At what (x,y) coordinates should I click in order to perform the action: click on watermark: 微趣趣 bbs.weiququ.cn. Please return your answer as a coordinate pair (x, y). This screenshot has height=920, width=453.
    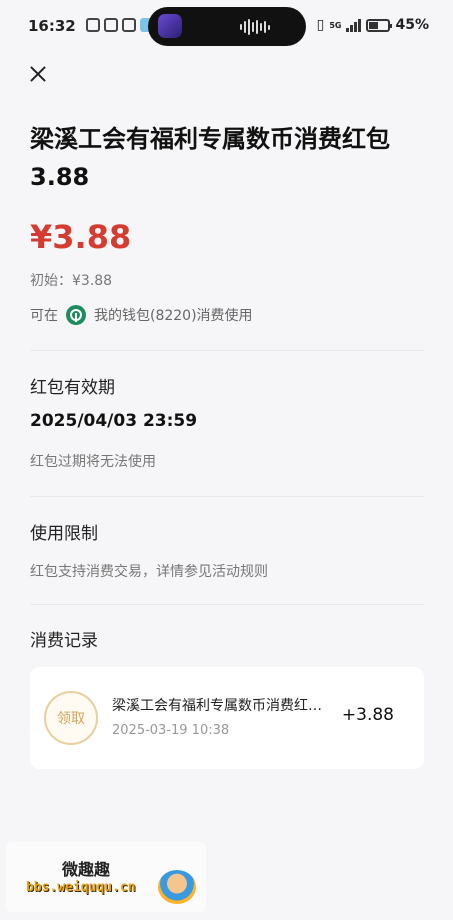
    Looking at the image, I should click on (106, 877).